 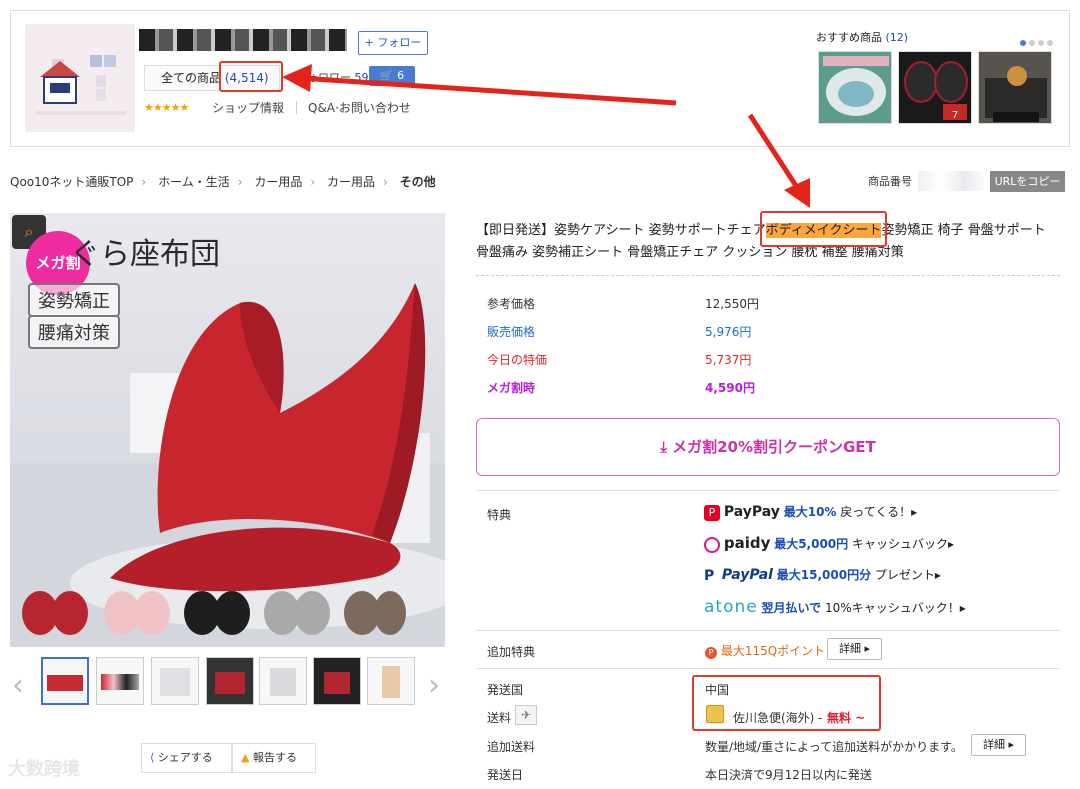 What do you see at coordinates (194, 182) in the screenshot?
I see `breadcrumb-item-home: ホーム・生活` at bounding box center [194, 182].